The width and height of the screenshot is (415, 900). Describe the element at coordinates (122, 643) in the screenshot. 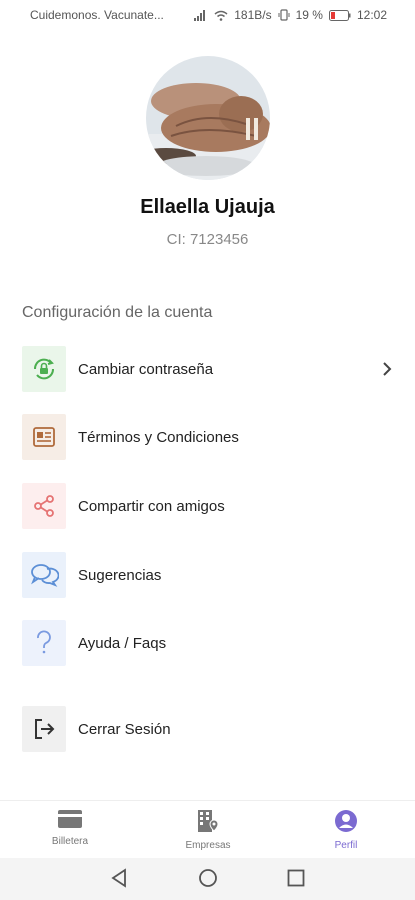

I see `menu-label-help: Ayuda / Faqs` at that location.